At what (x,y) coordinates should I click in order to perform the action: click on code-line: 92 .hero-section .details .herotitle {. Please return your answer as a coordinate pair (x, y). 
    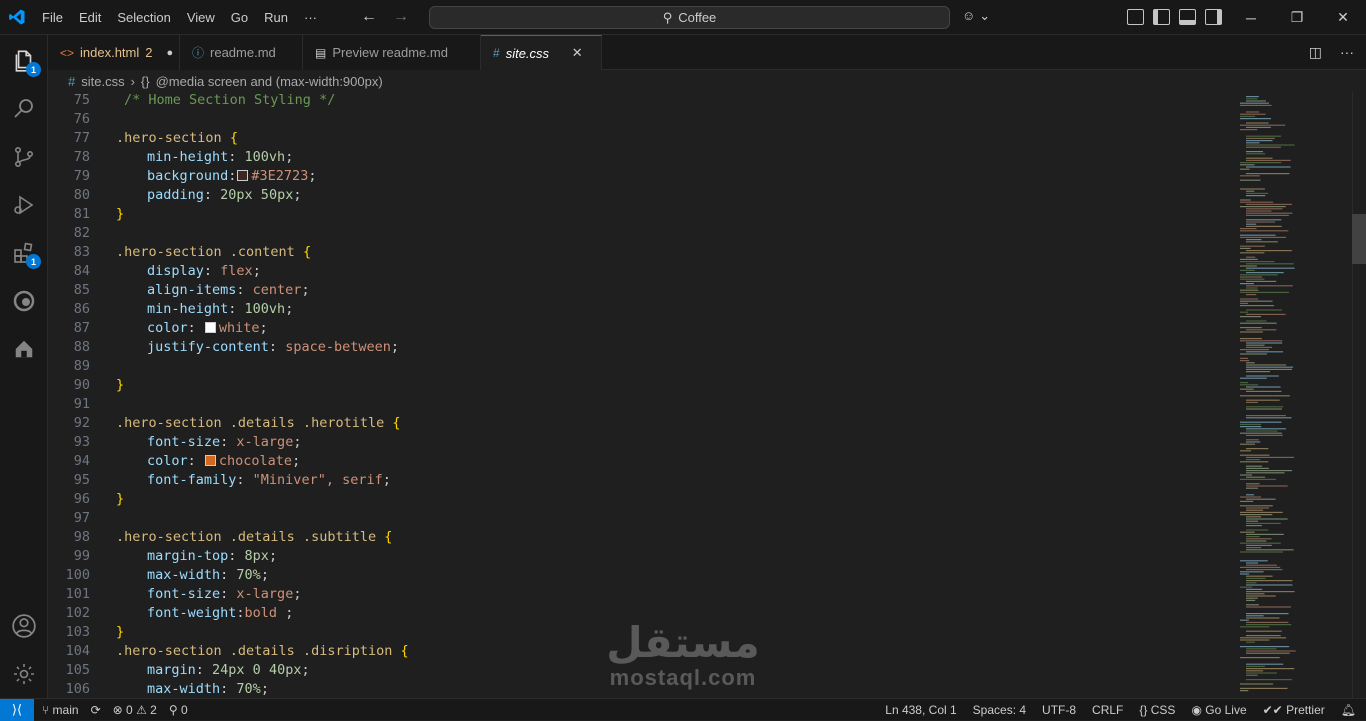
    Looking at the image, I should click on (640, 423).